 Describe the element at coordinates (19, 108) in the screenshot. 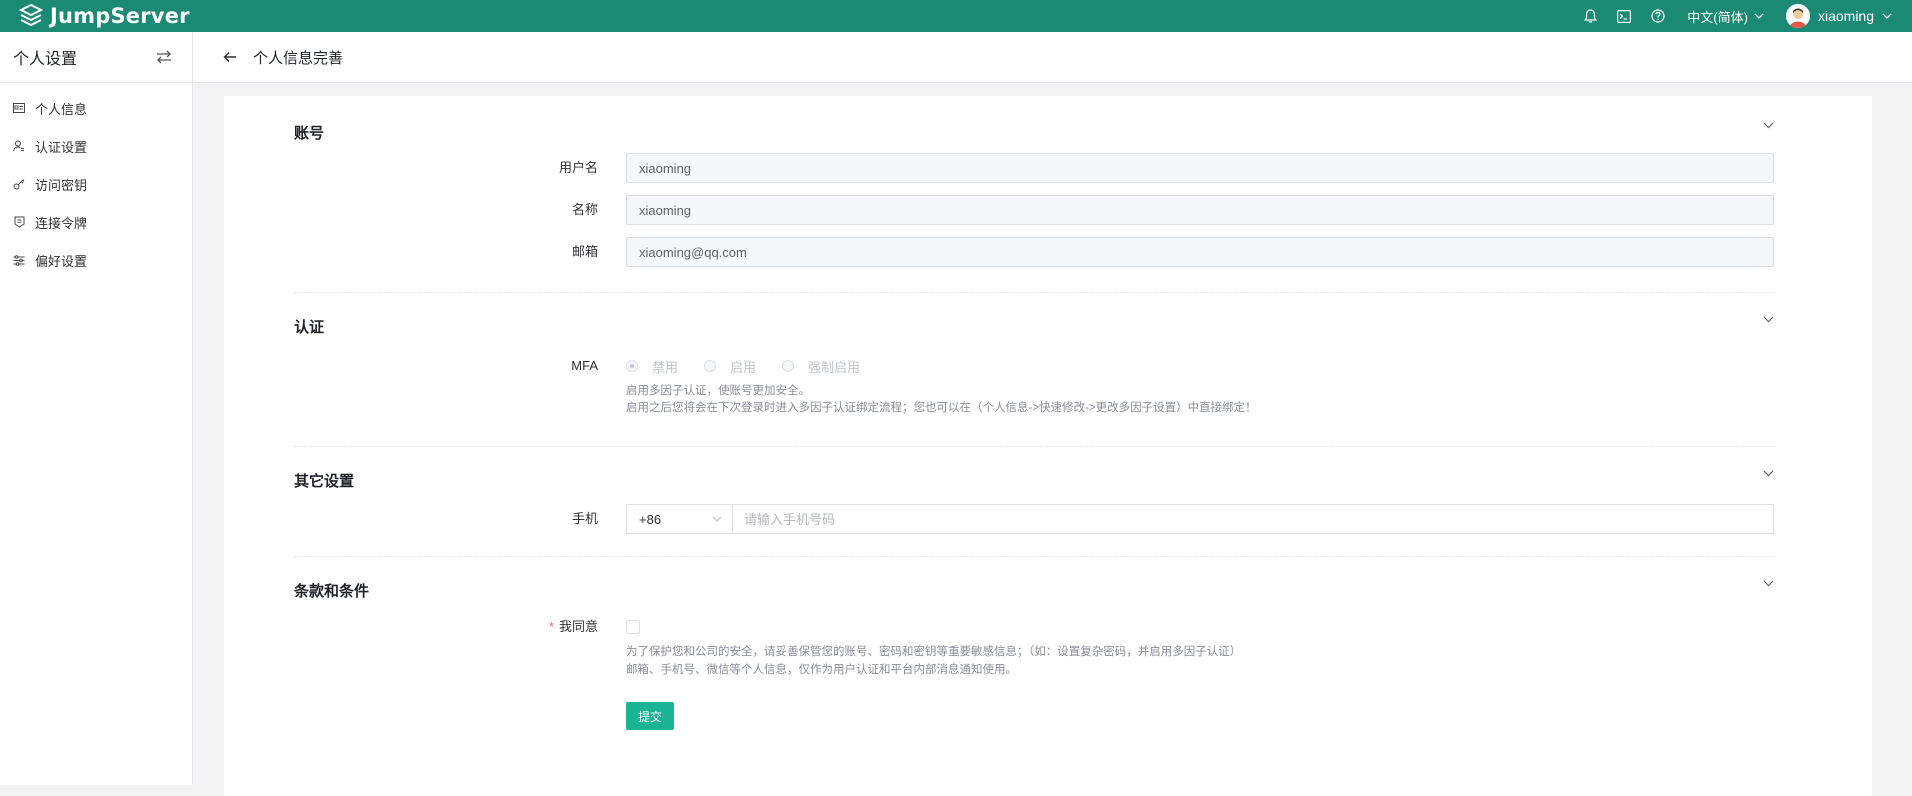

I see `id-card-icon` at that location.